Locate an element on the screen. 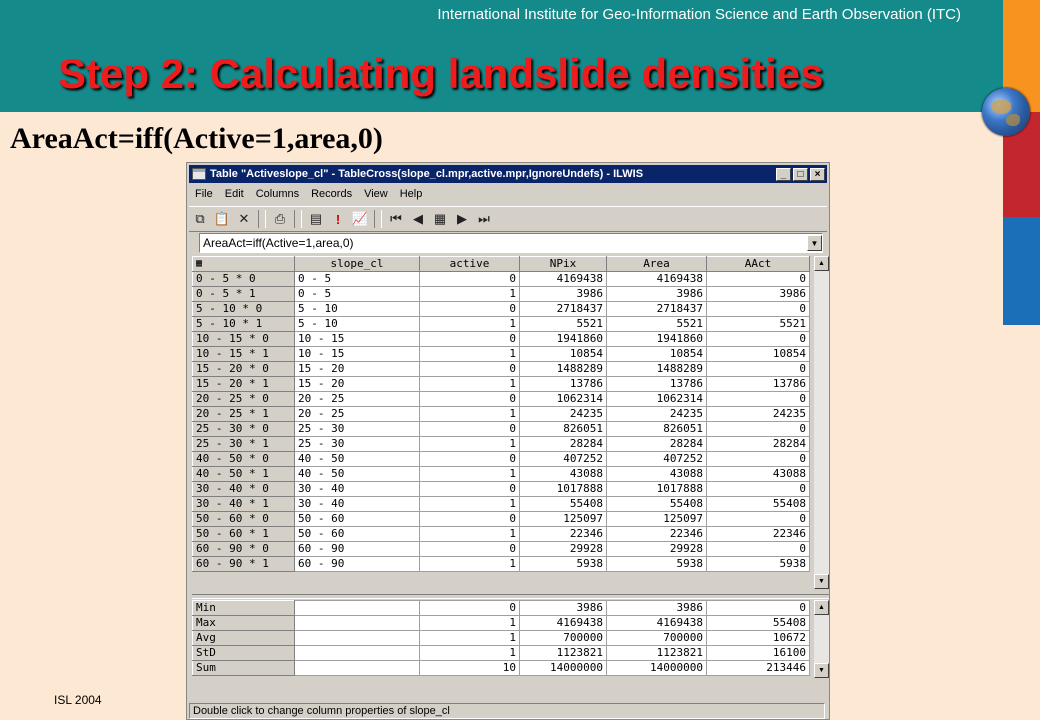  row-key: 40 - 50 * 1 is located at coordinates (243, 474).